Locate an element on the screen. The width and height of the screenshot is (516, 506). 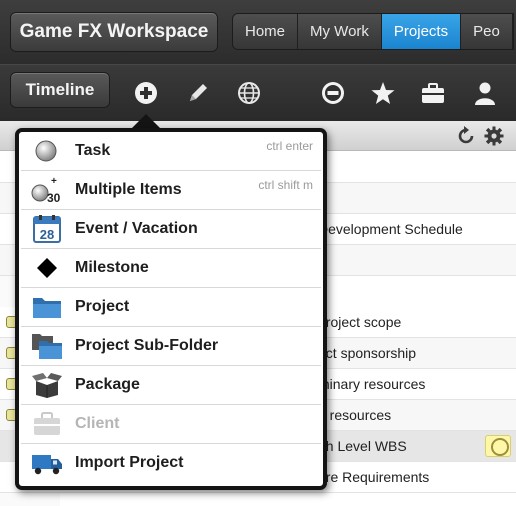
tab-home: Home is located at coordinates (266, 31).